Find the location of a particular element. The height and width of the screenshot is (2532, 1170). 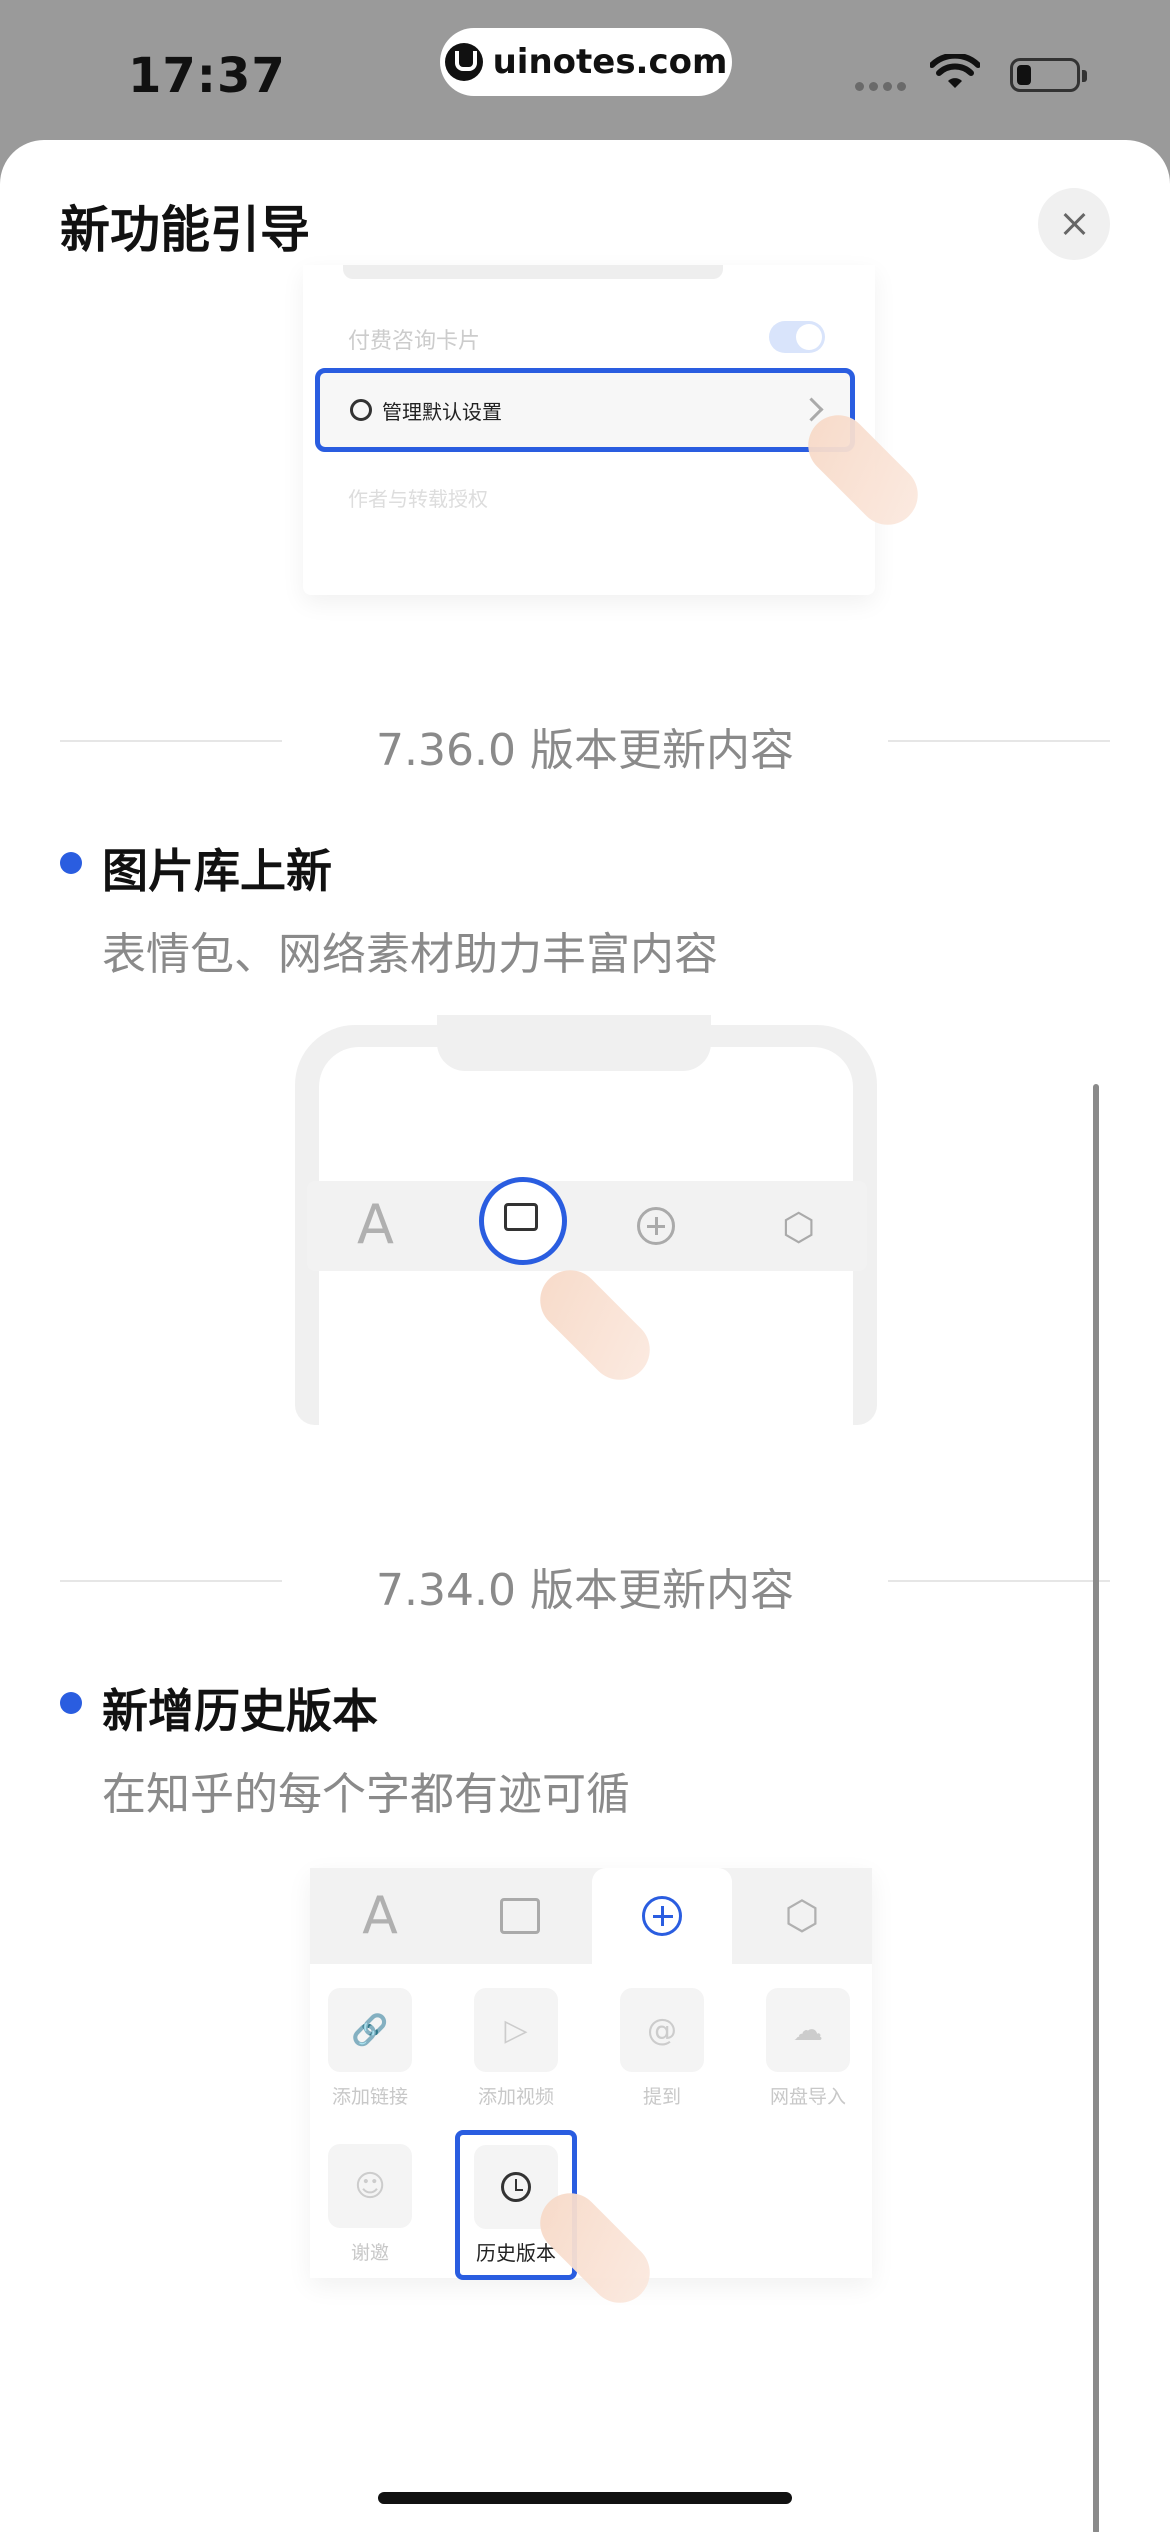

site-logo-icon is located at coordinates (463, 62).